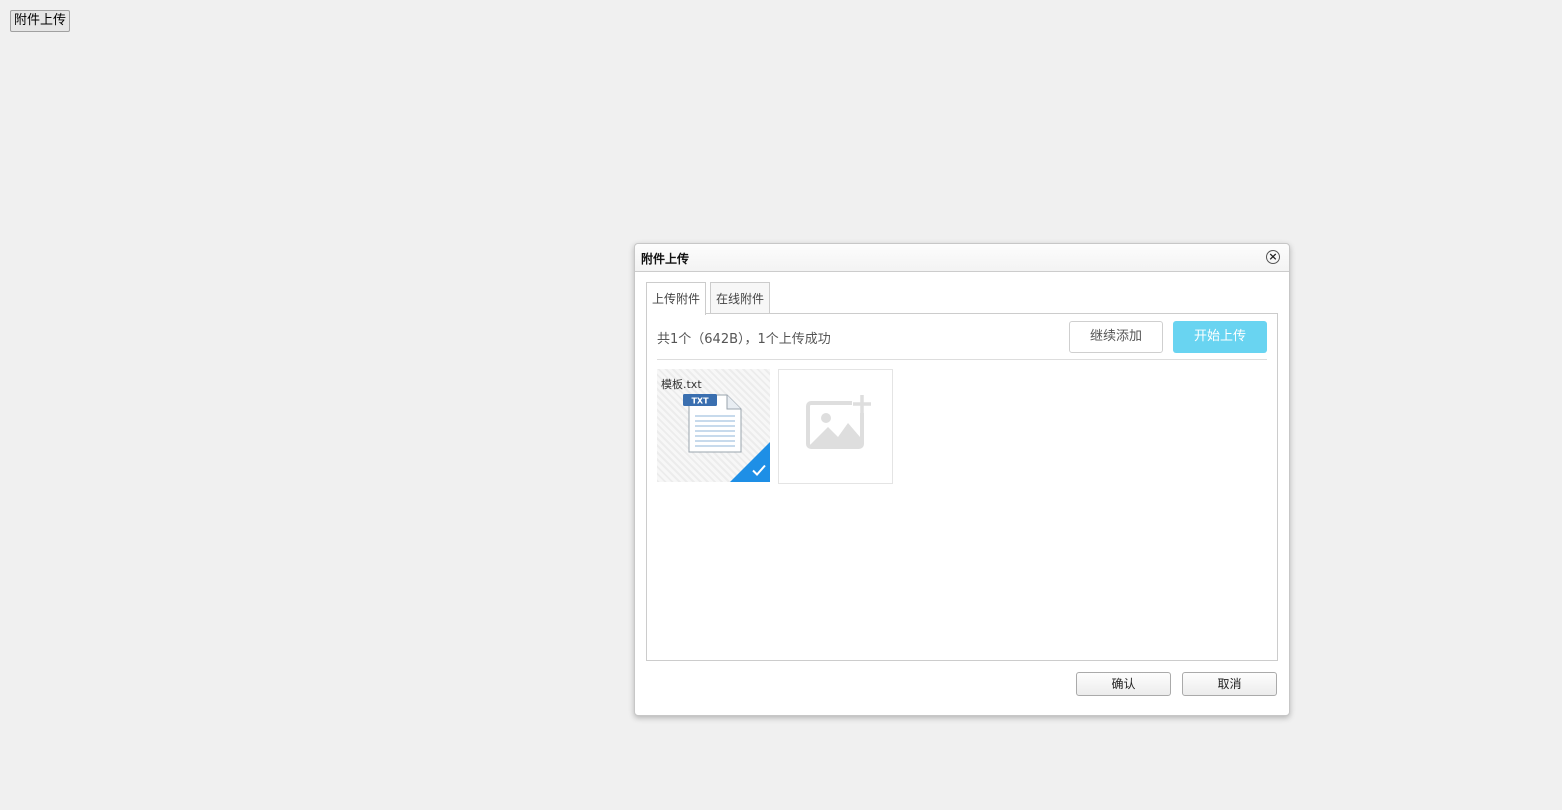  I want to click on divider, so click(962, 359).